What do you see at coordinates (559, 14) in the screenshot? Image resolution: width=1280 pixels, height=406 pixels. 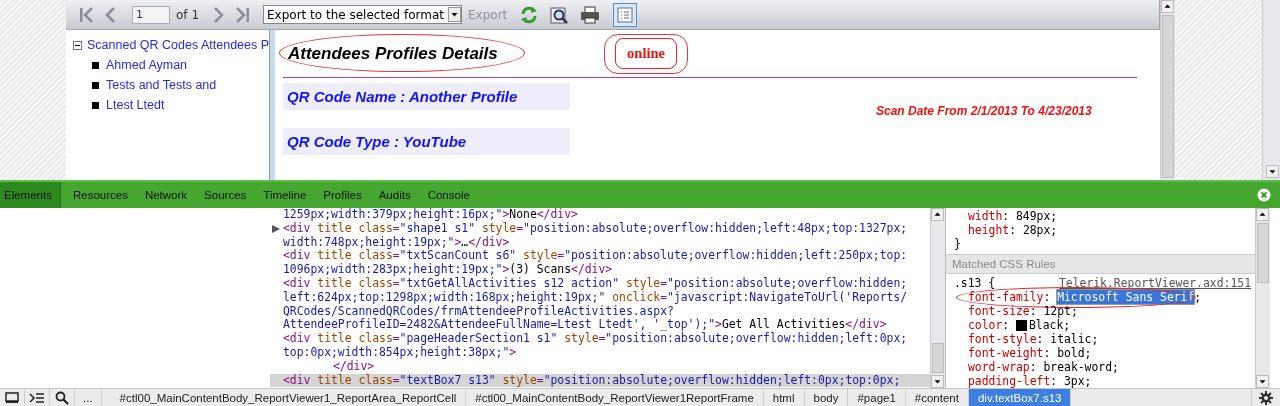 I see `print-preview-icon` at bounding box center [559, 14].